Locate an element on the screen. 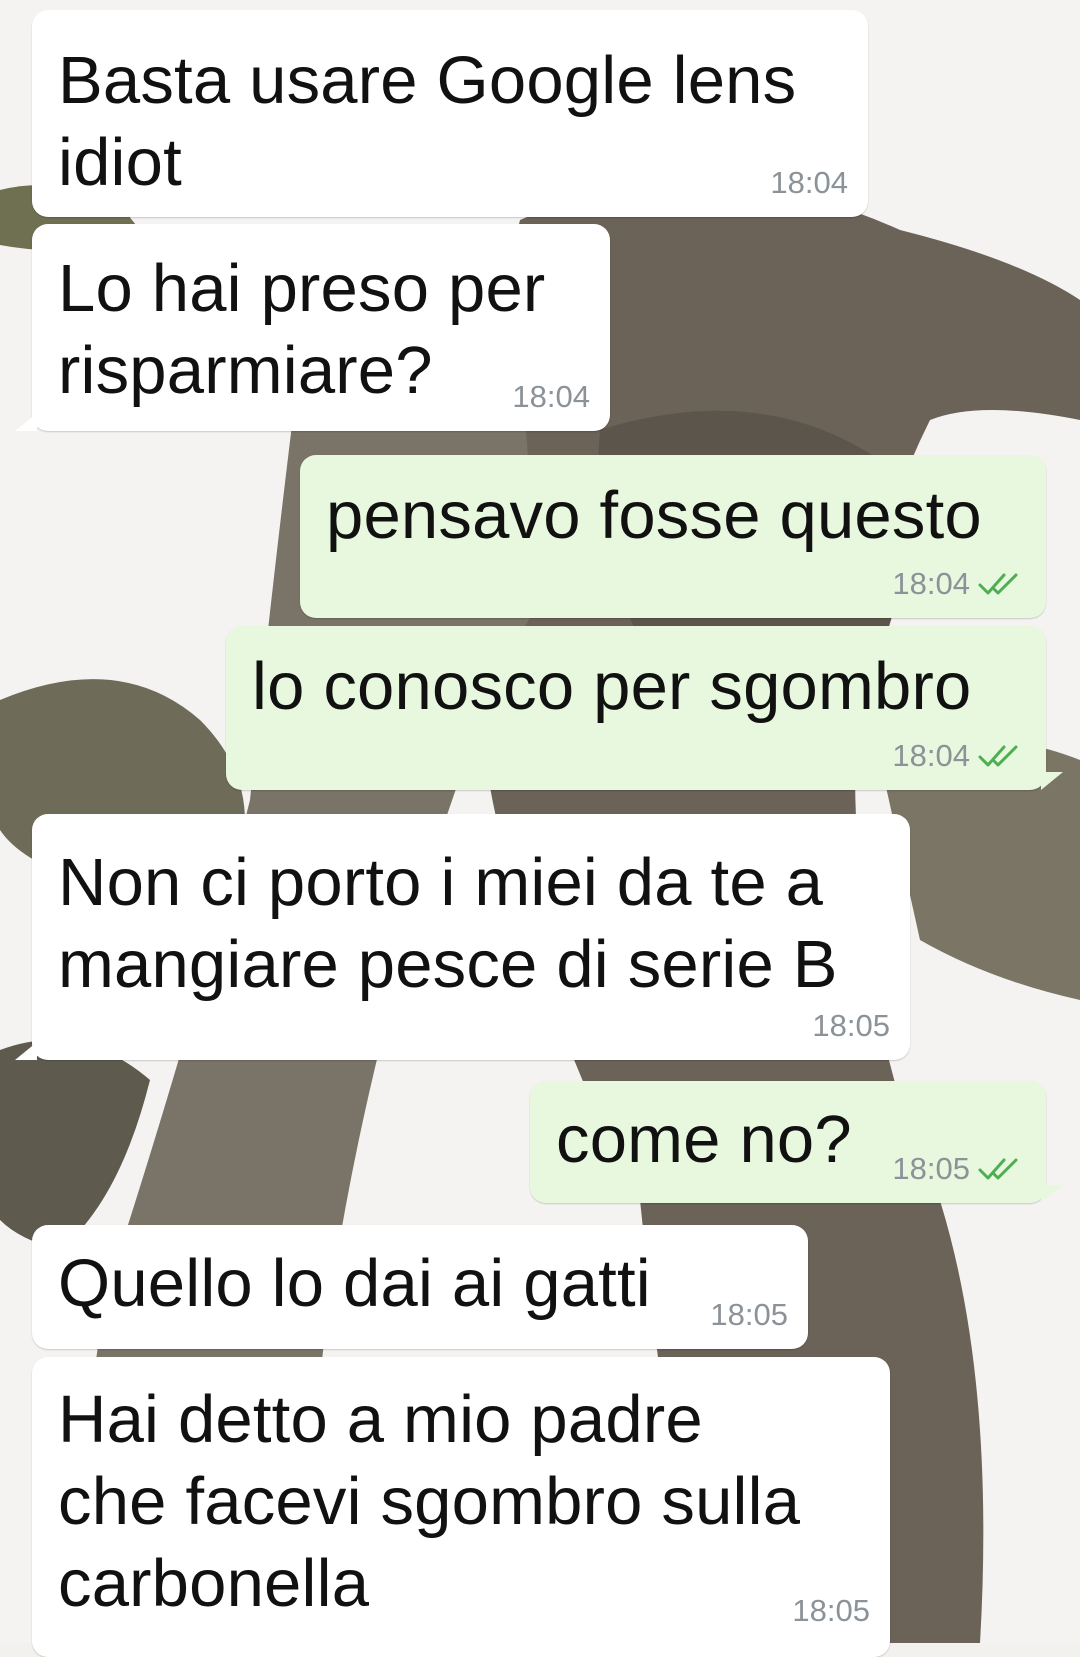  message-text: lo conosco per sgombro is located at coordinates (612, 686).